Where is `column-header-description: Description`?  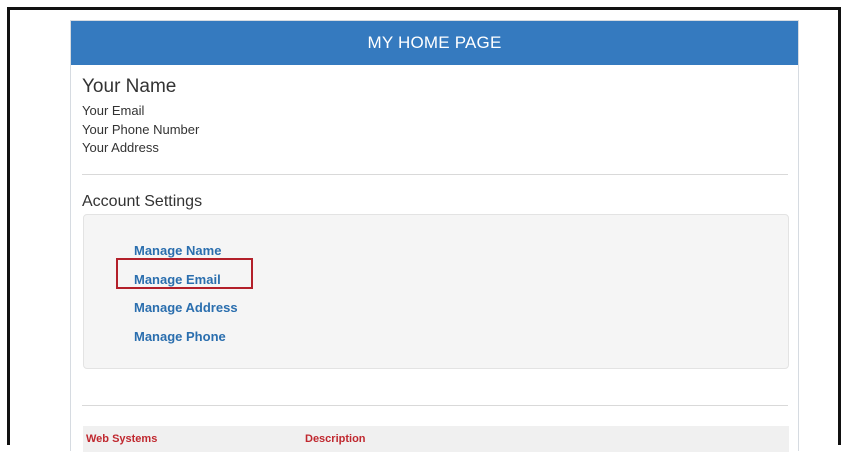 column-header-description: Description is located at coordinates (335, 439).